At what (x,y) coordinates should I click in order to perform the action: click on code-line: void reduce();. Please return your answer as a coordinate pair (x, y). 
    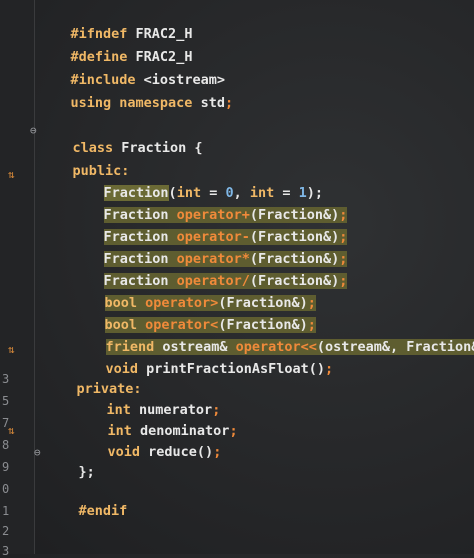
    Looking at the image, I should click on (164, 452).